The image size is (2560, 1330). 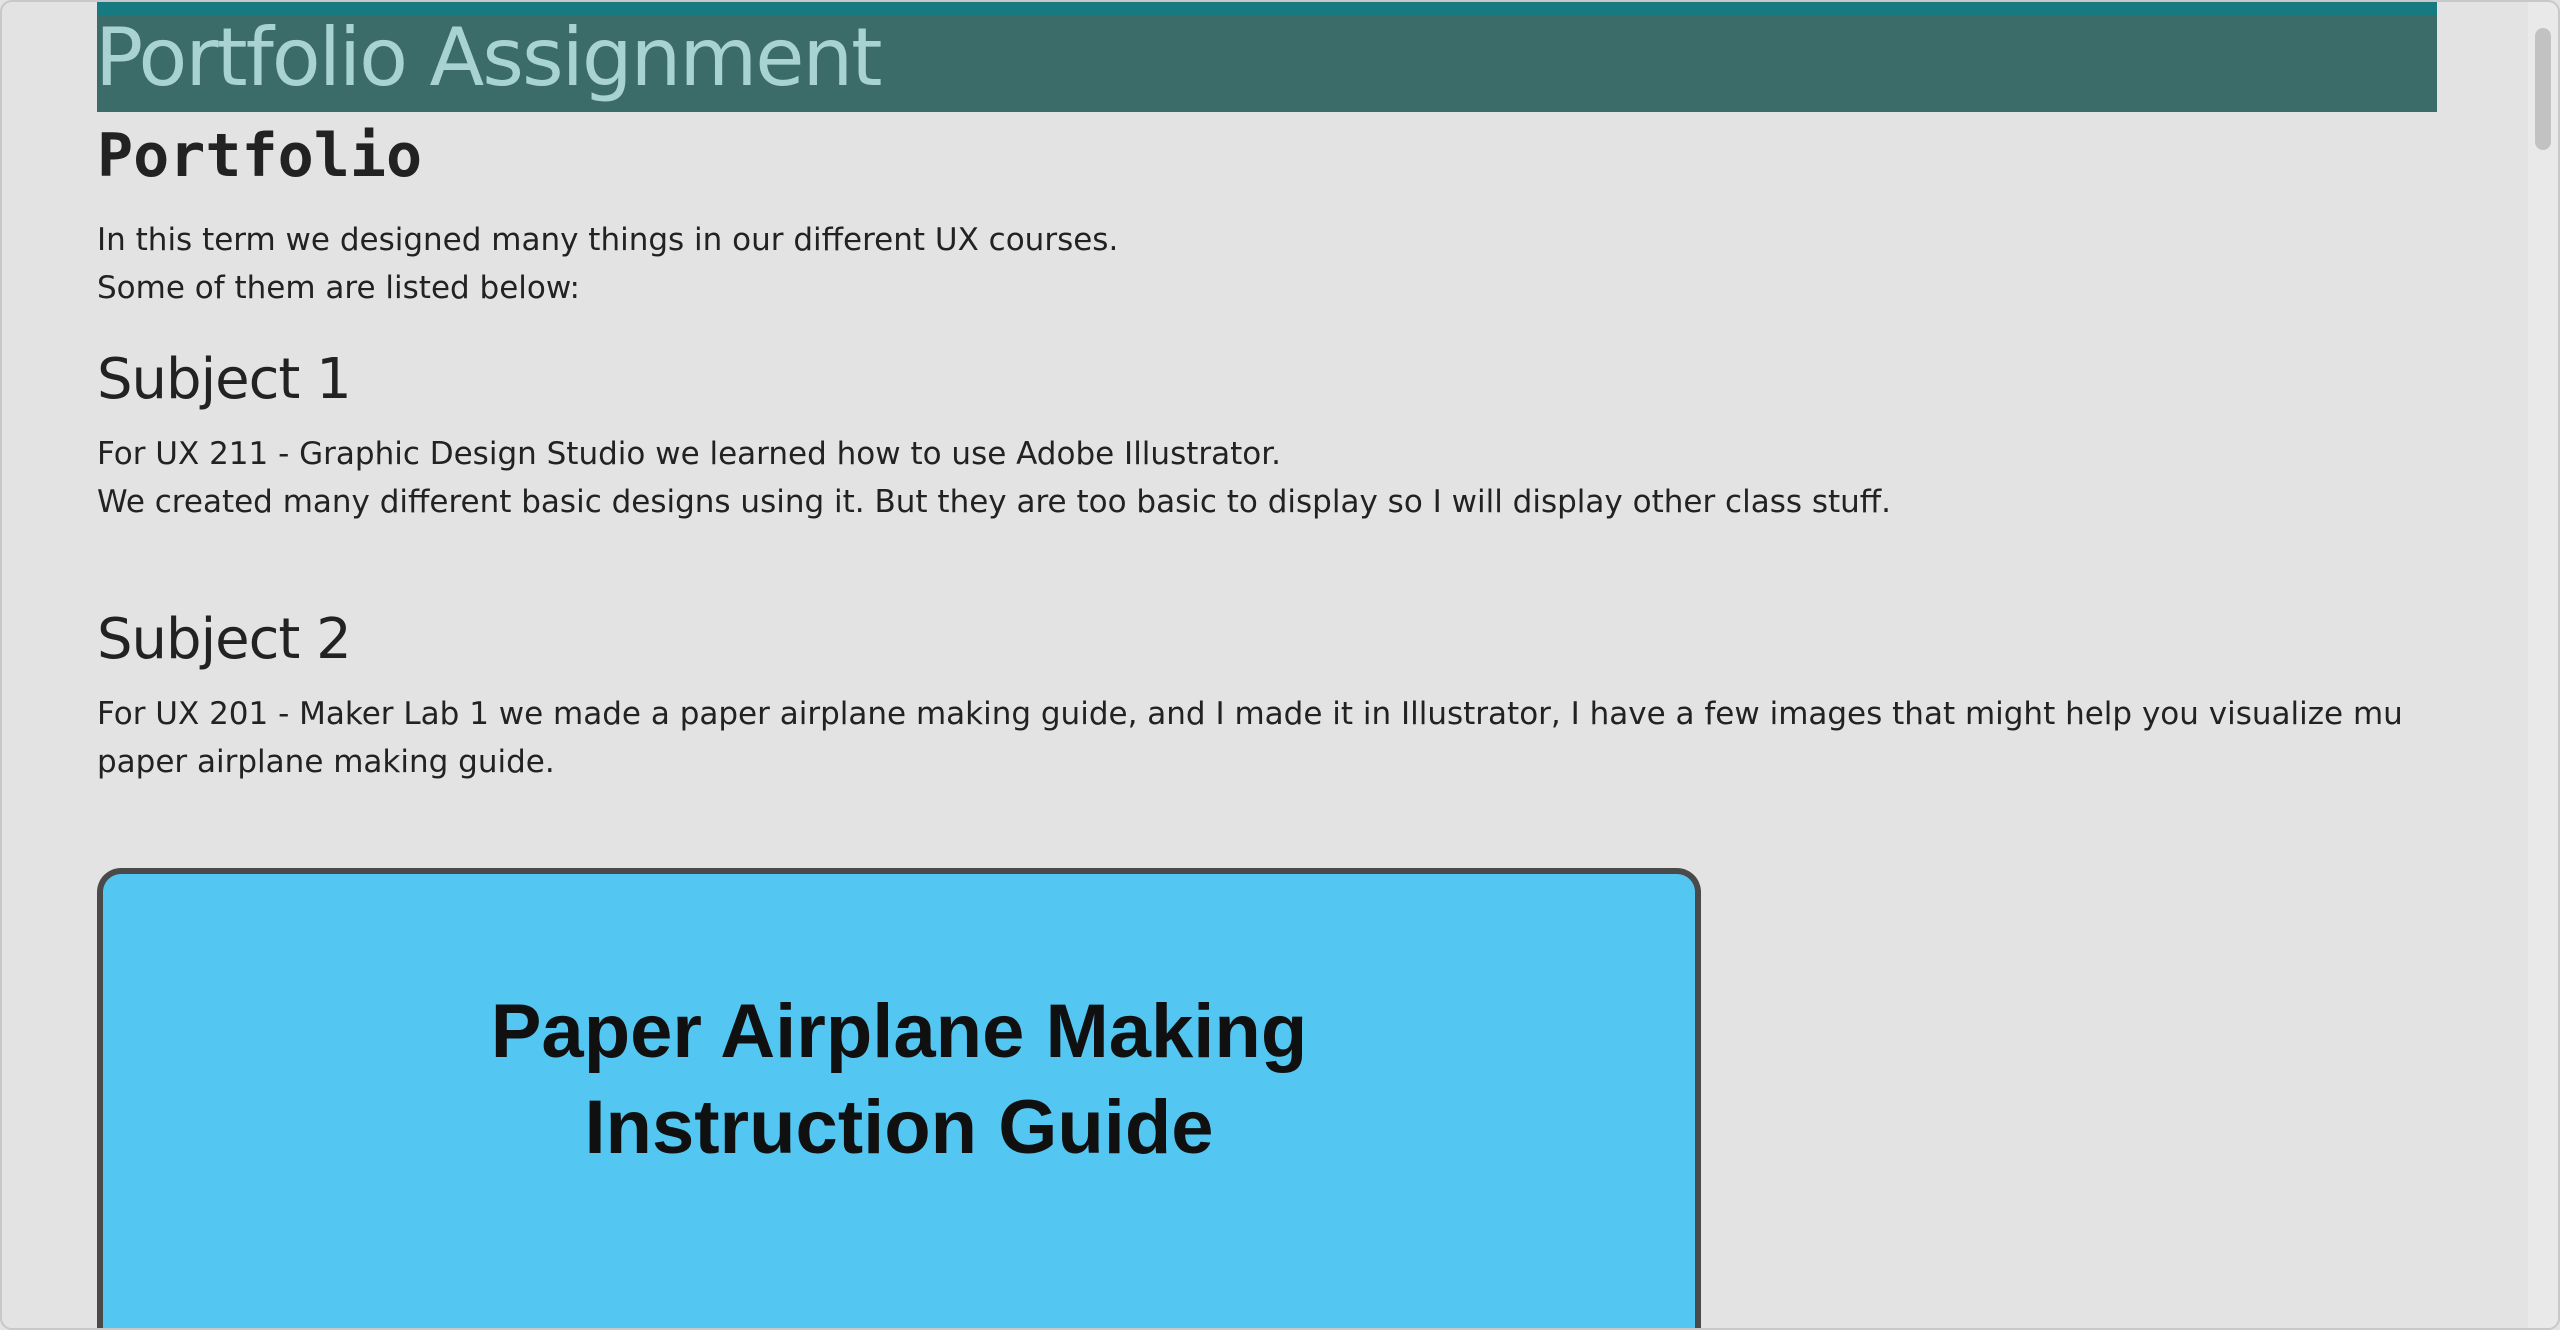 What do you see at coordinates (2543, 89) in the screenshot?
I see `scrollbar-thumb` at bounding box center [2543, 89].